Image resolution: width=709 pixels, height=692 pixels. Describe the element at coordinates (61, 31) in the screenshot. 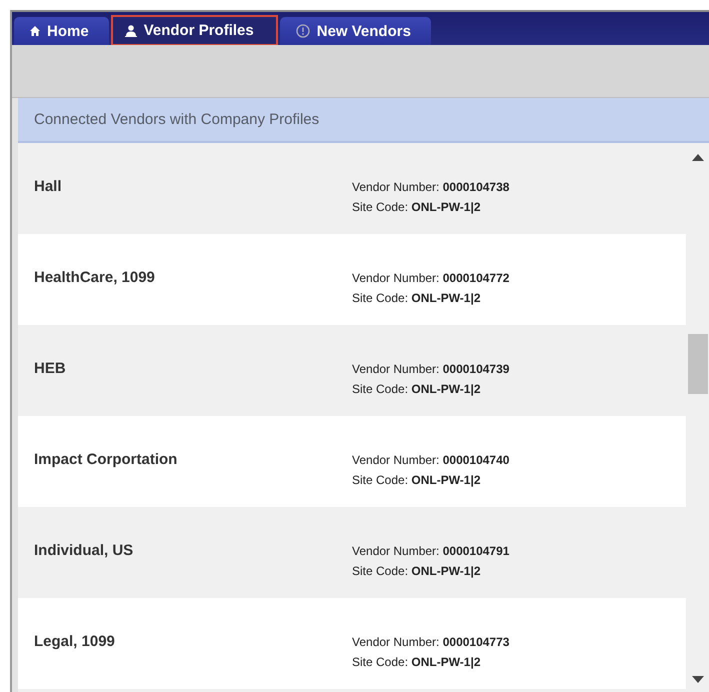

I see `tab: Home` at that location.